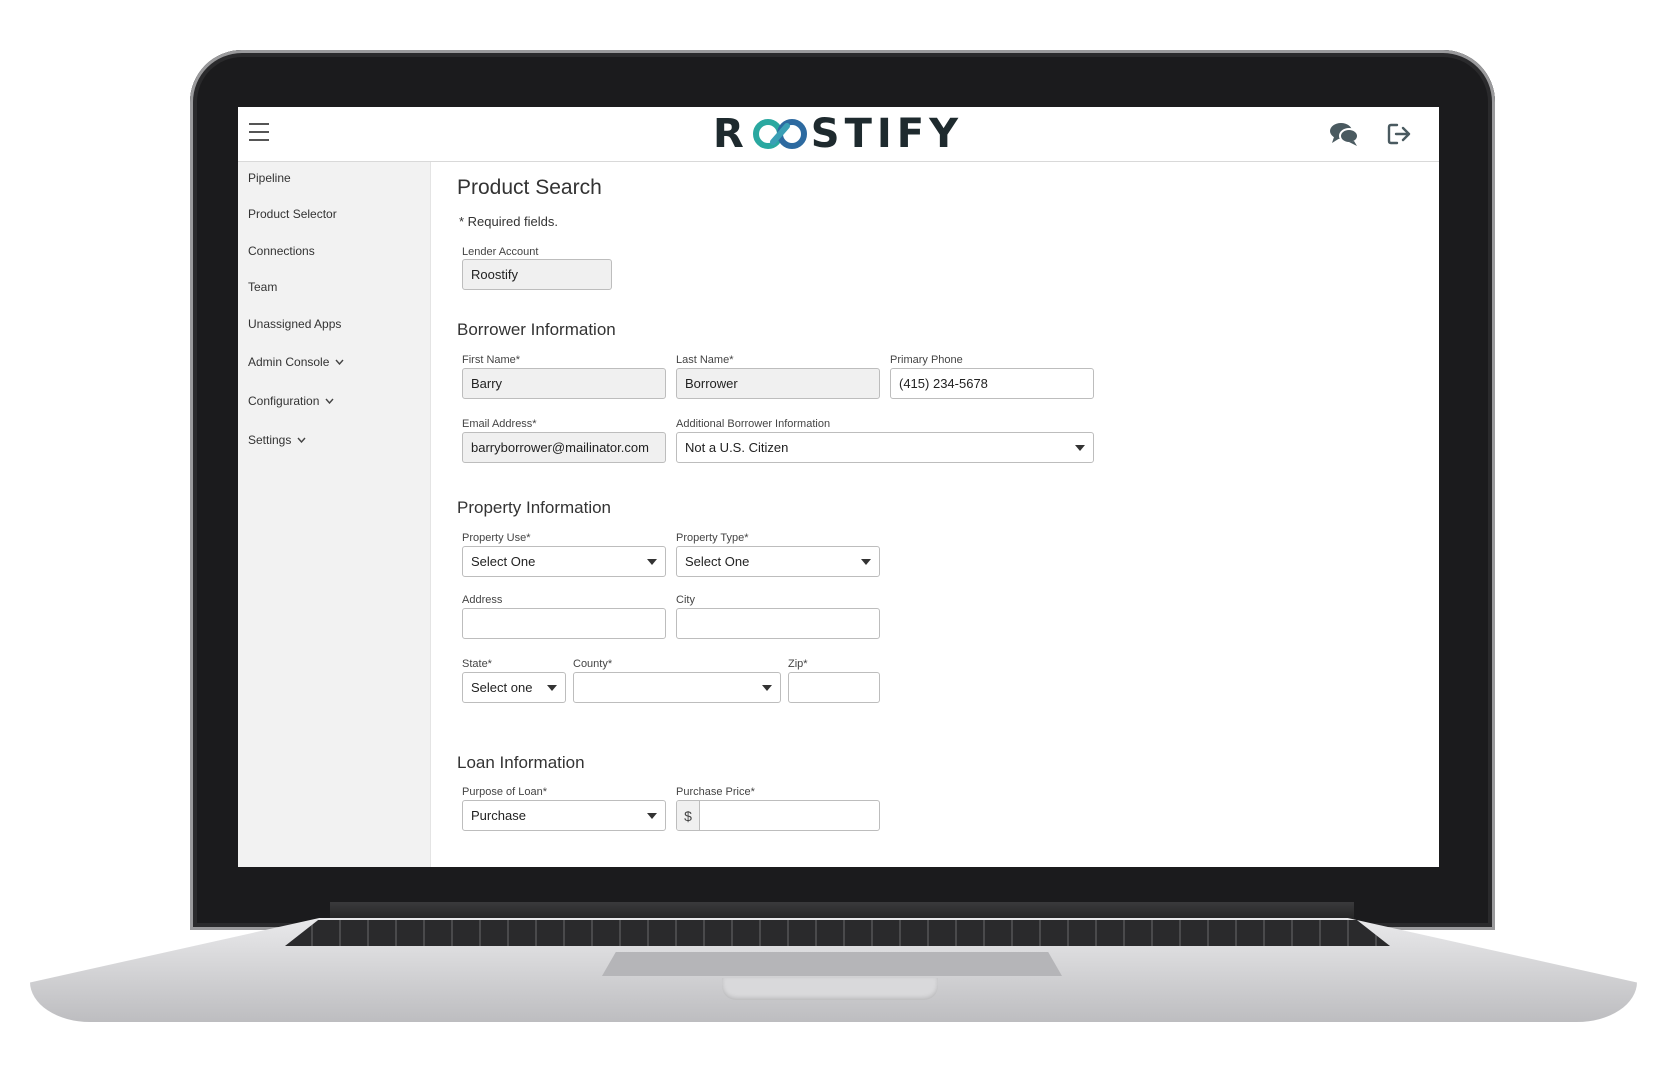 Image resolution: width=1658 pixels, height=1080 pixels. Describe the element at coordinates (482, 600) in the screenshot. I see `address-label: Address` at that location.